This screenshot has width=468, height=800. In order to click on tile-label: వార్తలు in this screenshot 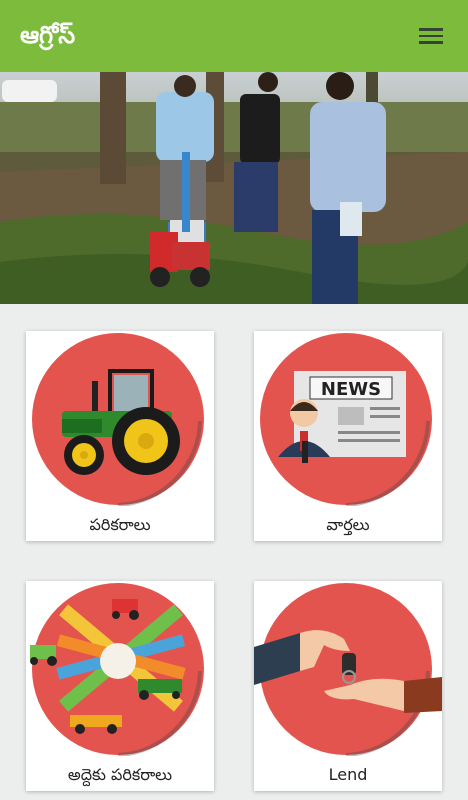, I will do `click(348, 524)`.